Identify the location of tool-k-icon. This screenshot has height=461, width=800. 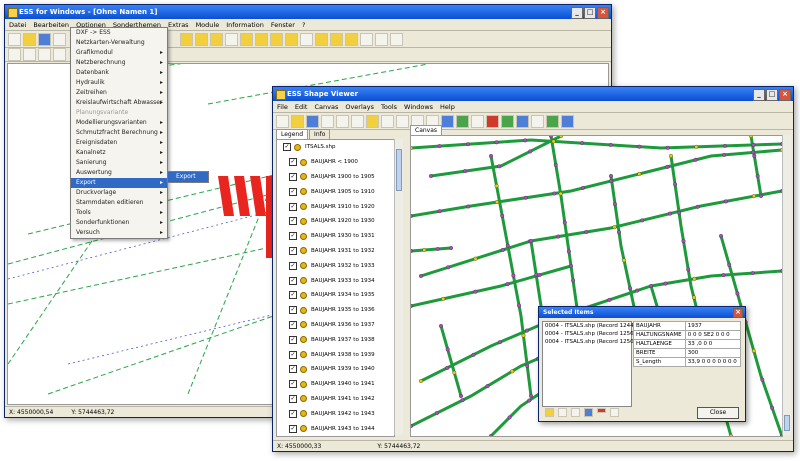
(336, 39).